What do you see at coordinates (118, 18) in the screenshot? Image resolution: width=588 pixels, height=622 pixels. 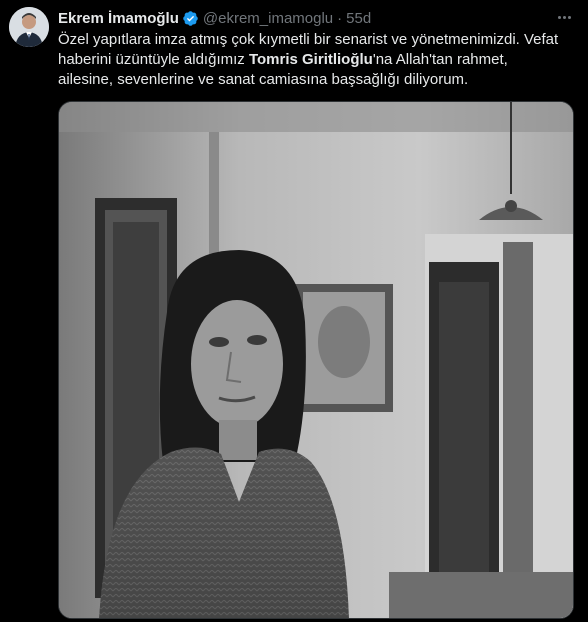 I see `author-name: Ekrem İmamoğlu` at bounding box center [118, 18].